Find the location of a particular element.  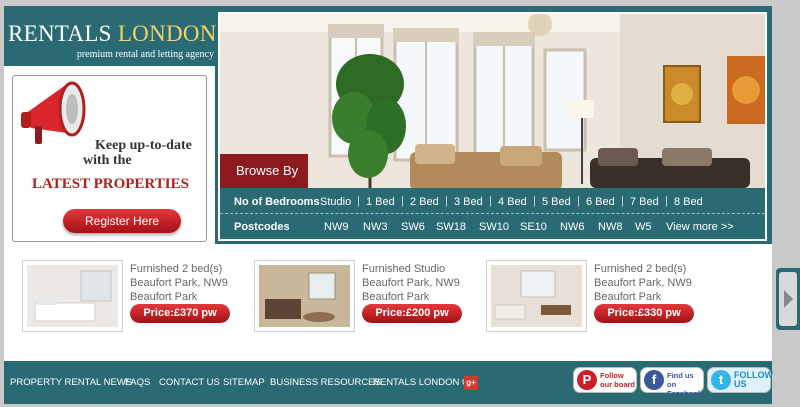

bedrooms-label: No of Bedrooms is located at coordinates (277, 202).